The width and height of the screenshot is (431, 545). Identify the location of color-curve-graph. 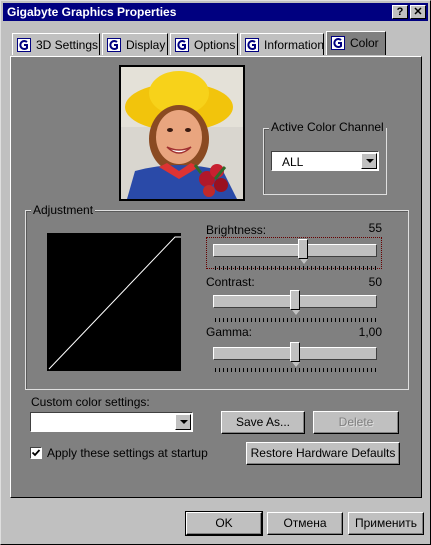
(114, 302).